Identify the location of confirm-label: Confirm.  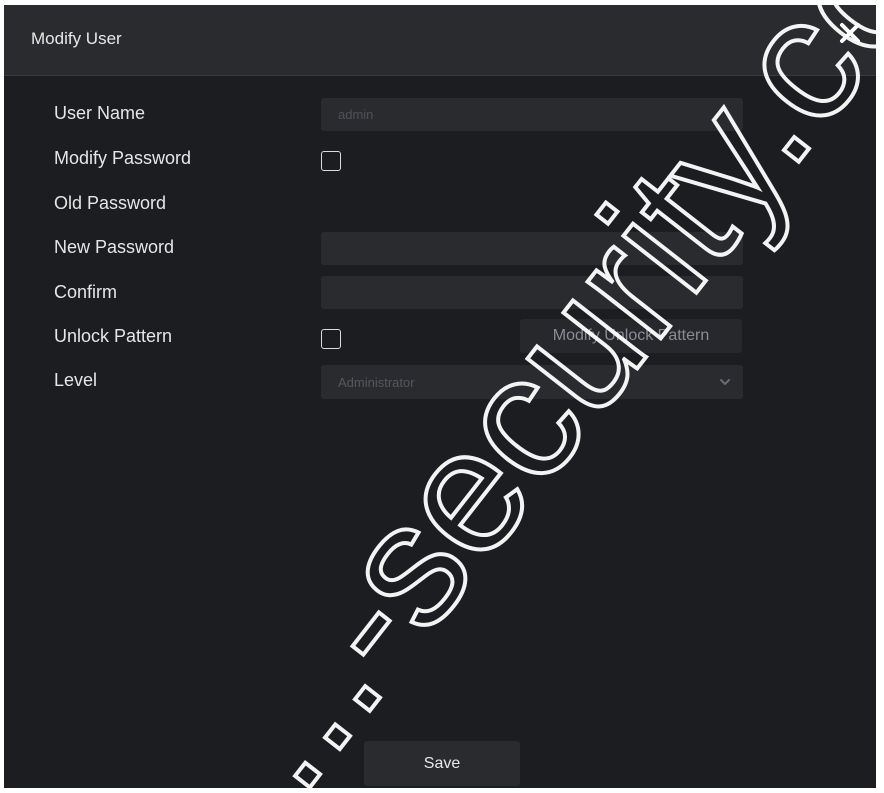
(86, 292).